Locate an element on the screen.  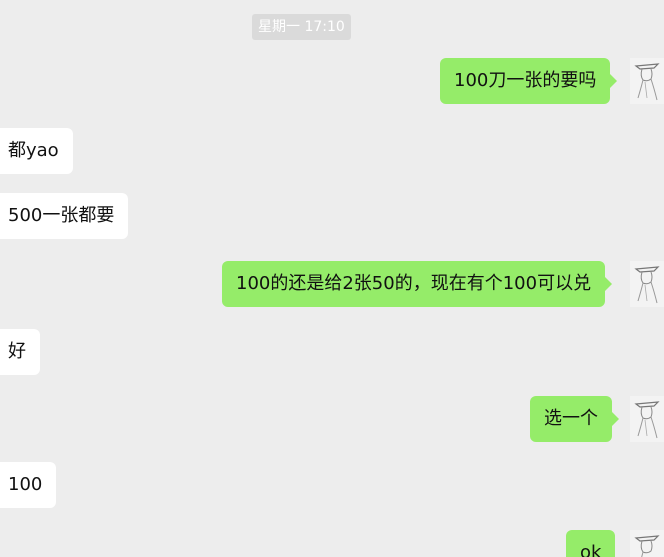
outgoing-message-bubble: 100刀一张的要吗 is located at coordinates (529, 81).